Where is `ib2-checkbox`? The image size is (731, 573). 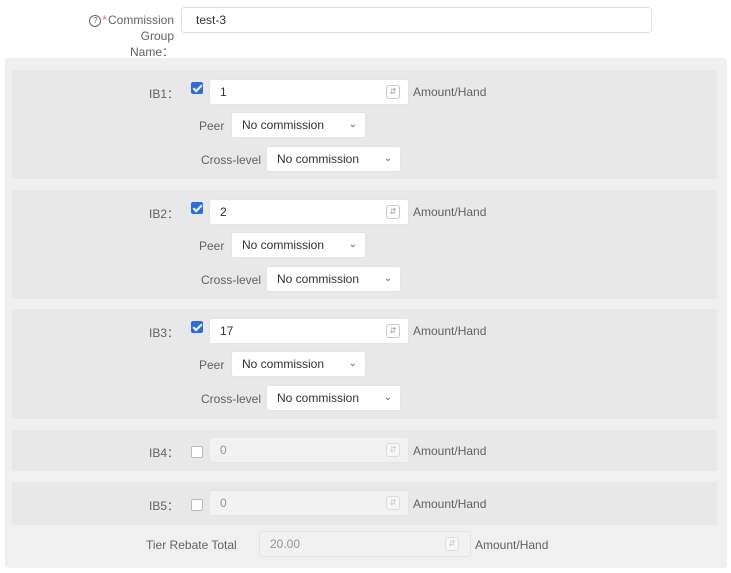
ib2-checkbox is located at coordinates (197, 208).